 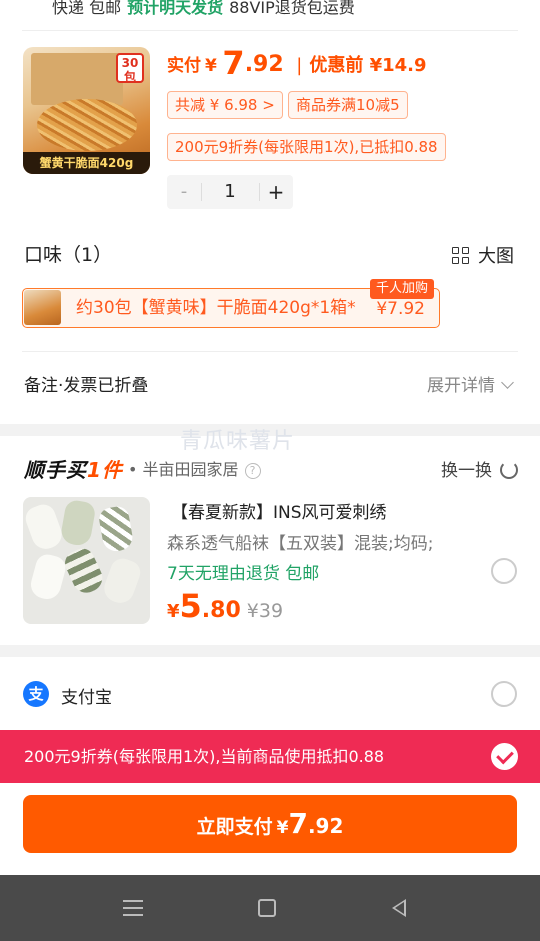 What do you see at coordinates (300, 544) in the screenshot?
I see `addon-description: 森系透气船袜【五双装】混装;均码;` at bounding box center [300, 544].